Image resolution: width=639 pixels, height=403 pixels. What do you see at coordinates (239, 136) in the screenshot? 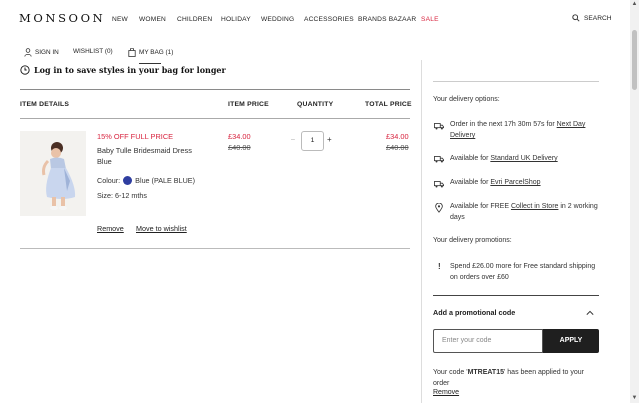
I see `item-price-now: £34.00` at bounding box center [239, 136].